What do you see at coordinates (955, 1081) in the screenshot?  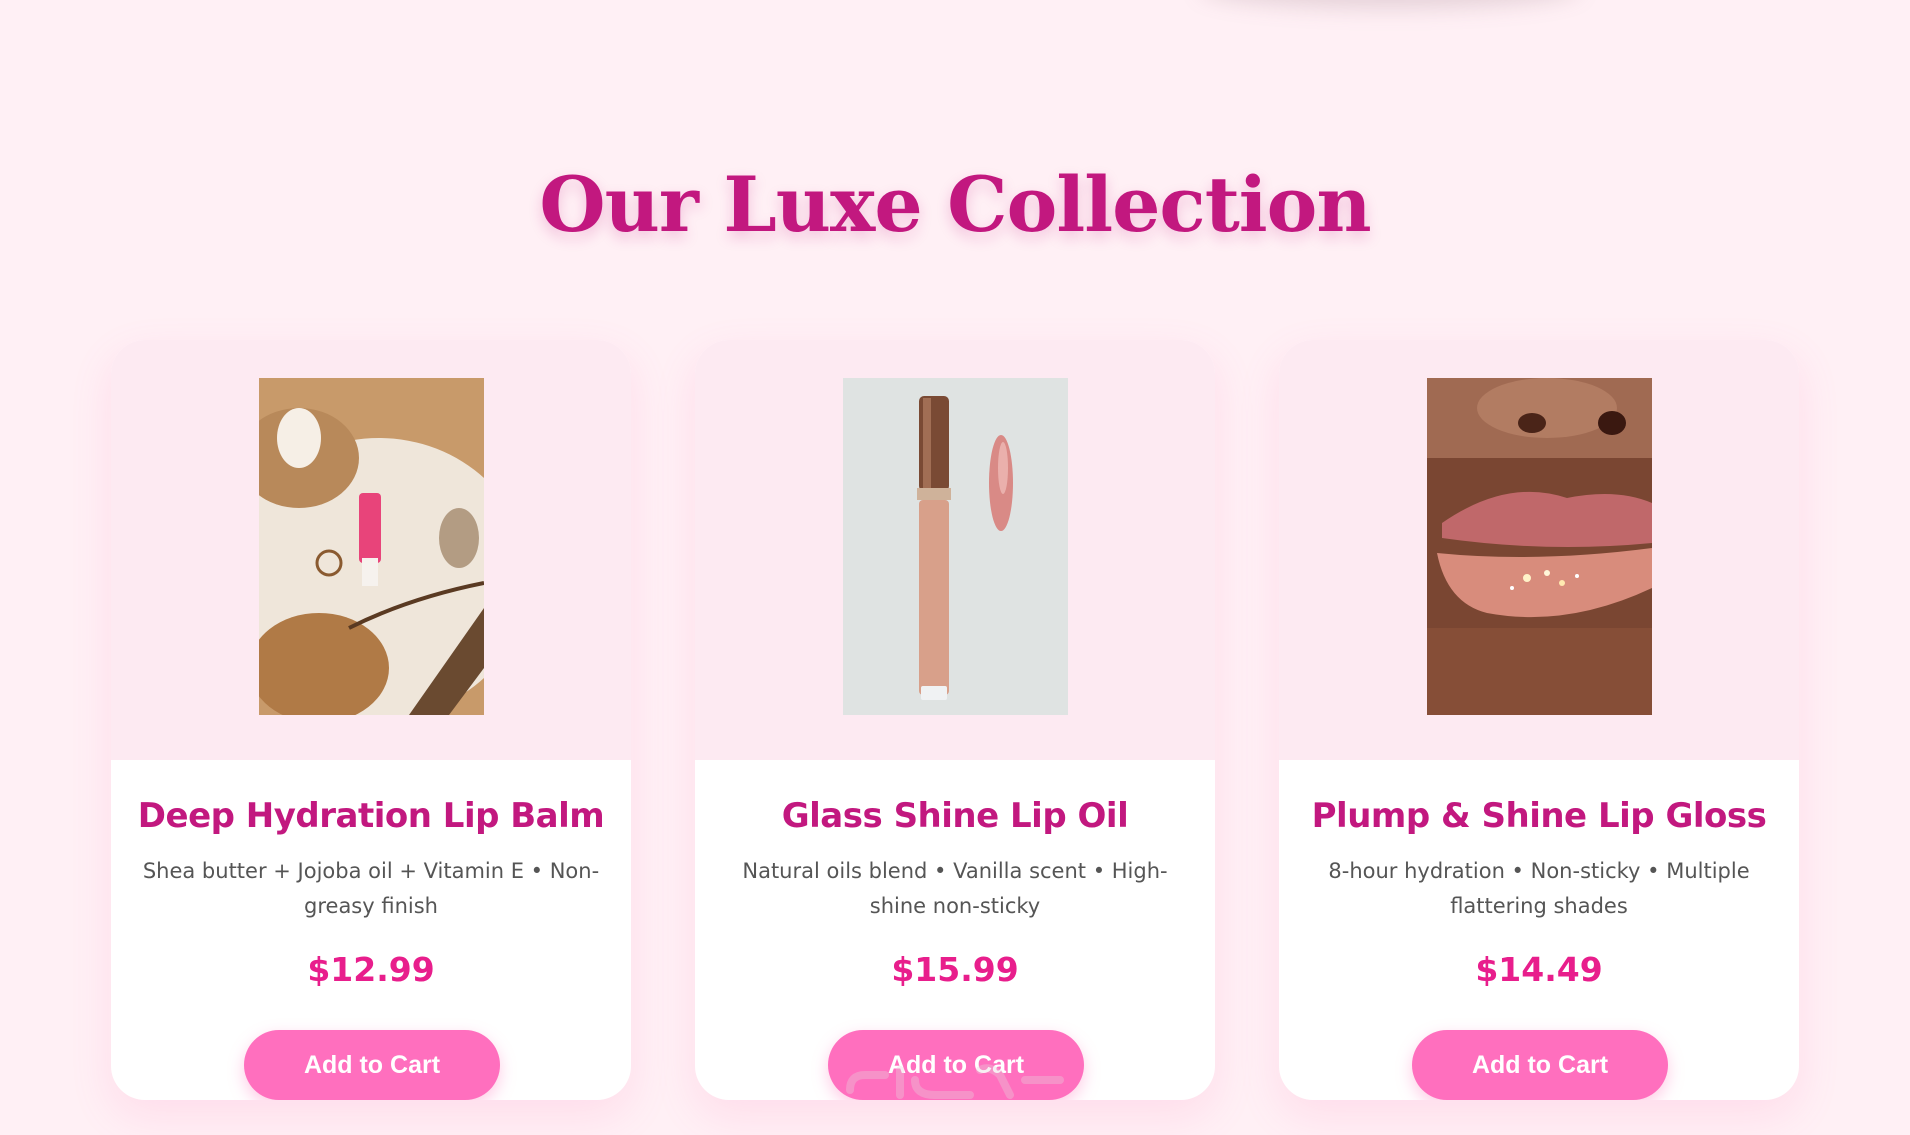 I see `watermark-logo` at bounding box center [955, 1081].